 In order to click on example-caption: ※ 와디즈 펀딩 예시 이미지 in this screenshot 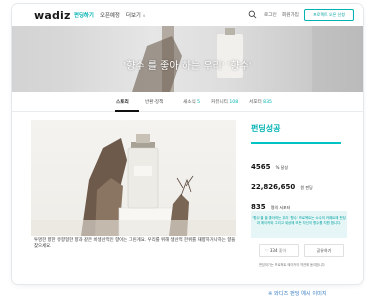, I will do `click(297, 294)`.